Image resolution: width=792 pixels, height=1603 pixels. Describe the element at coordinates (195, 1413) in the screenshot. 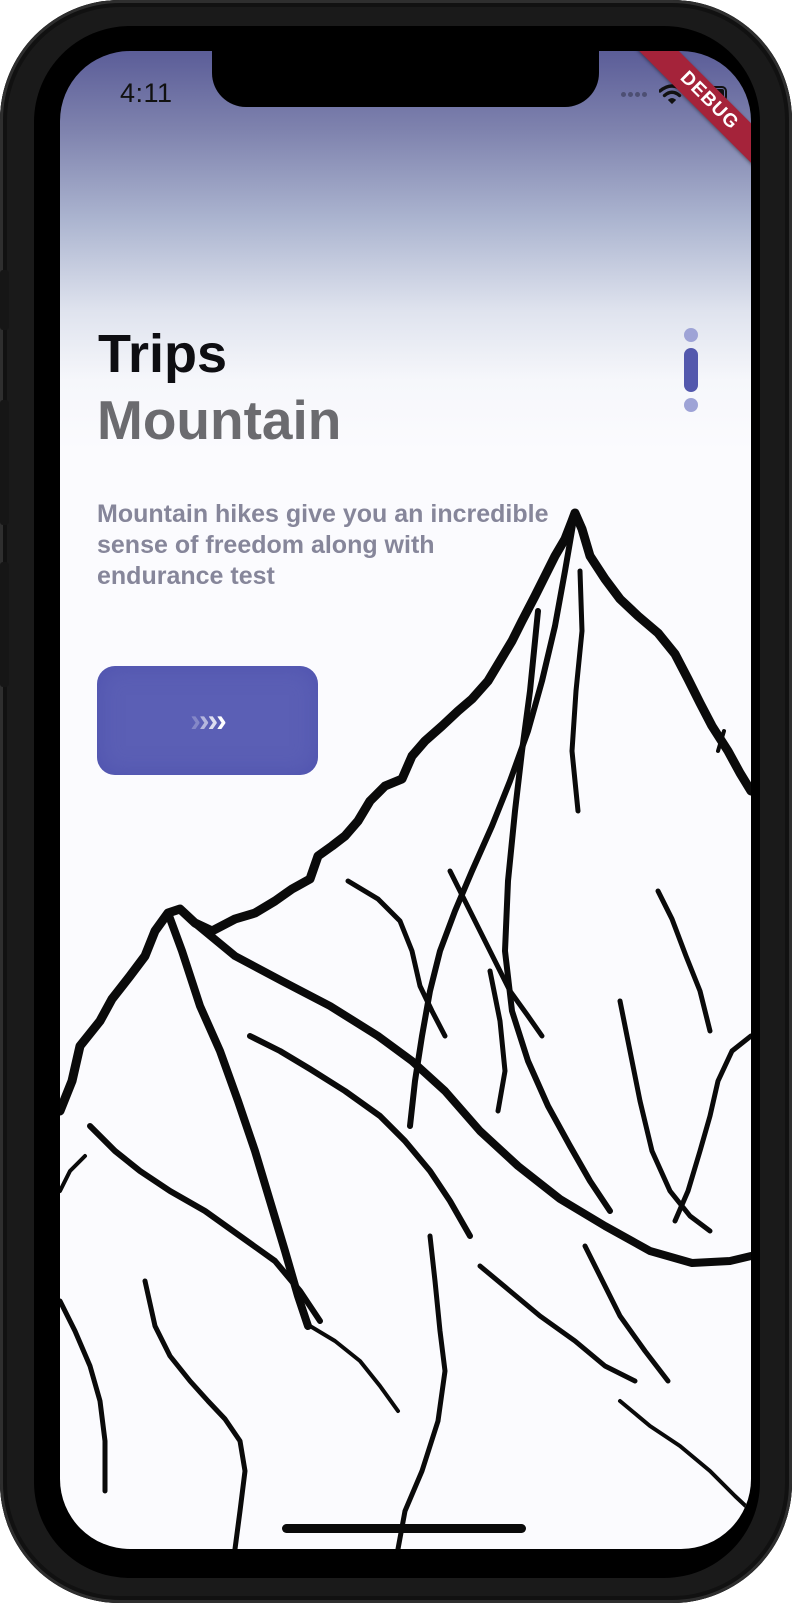

I see `mountain-ridge-m` at that location.